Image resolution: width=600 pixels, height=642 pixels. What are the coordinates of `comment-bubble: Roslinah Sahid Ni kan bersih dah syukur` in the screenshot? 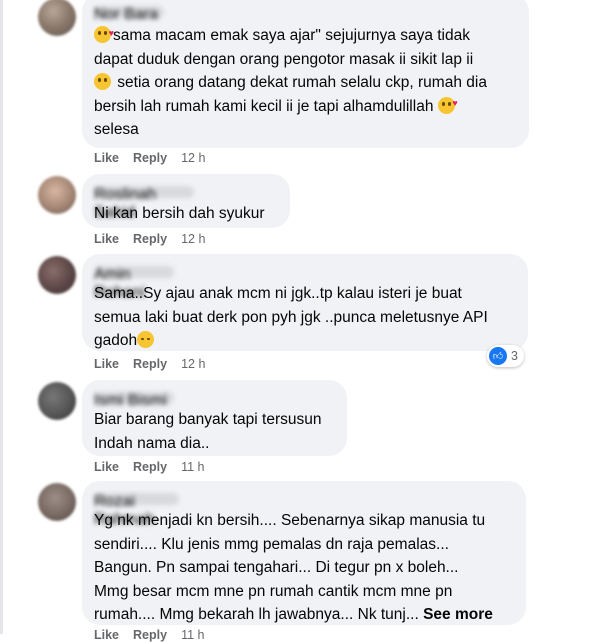 It's located at (186, 201).